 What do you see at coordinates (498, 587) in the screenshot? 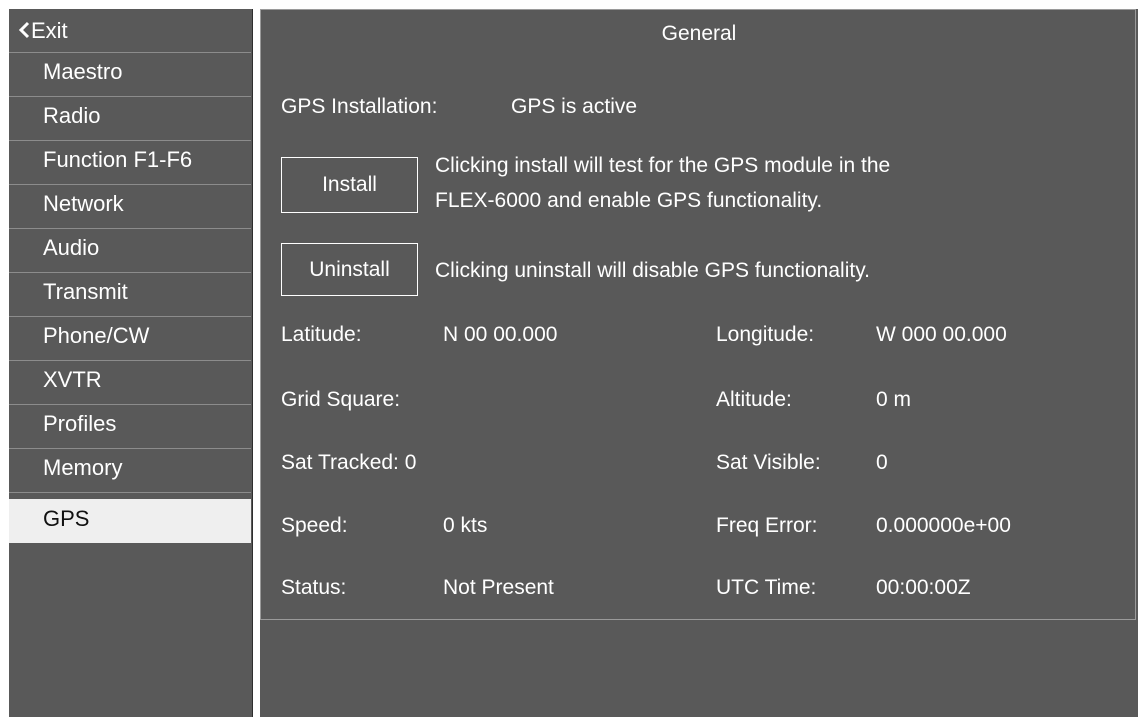
I see `status-value: Not Present` at bounding box center [498, 587].